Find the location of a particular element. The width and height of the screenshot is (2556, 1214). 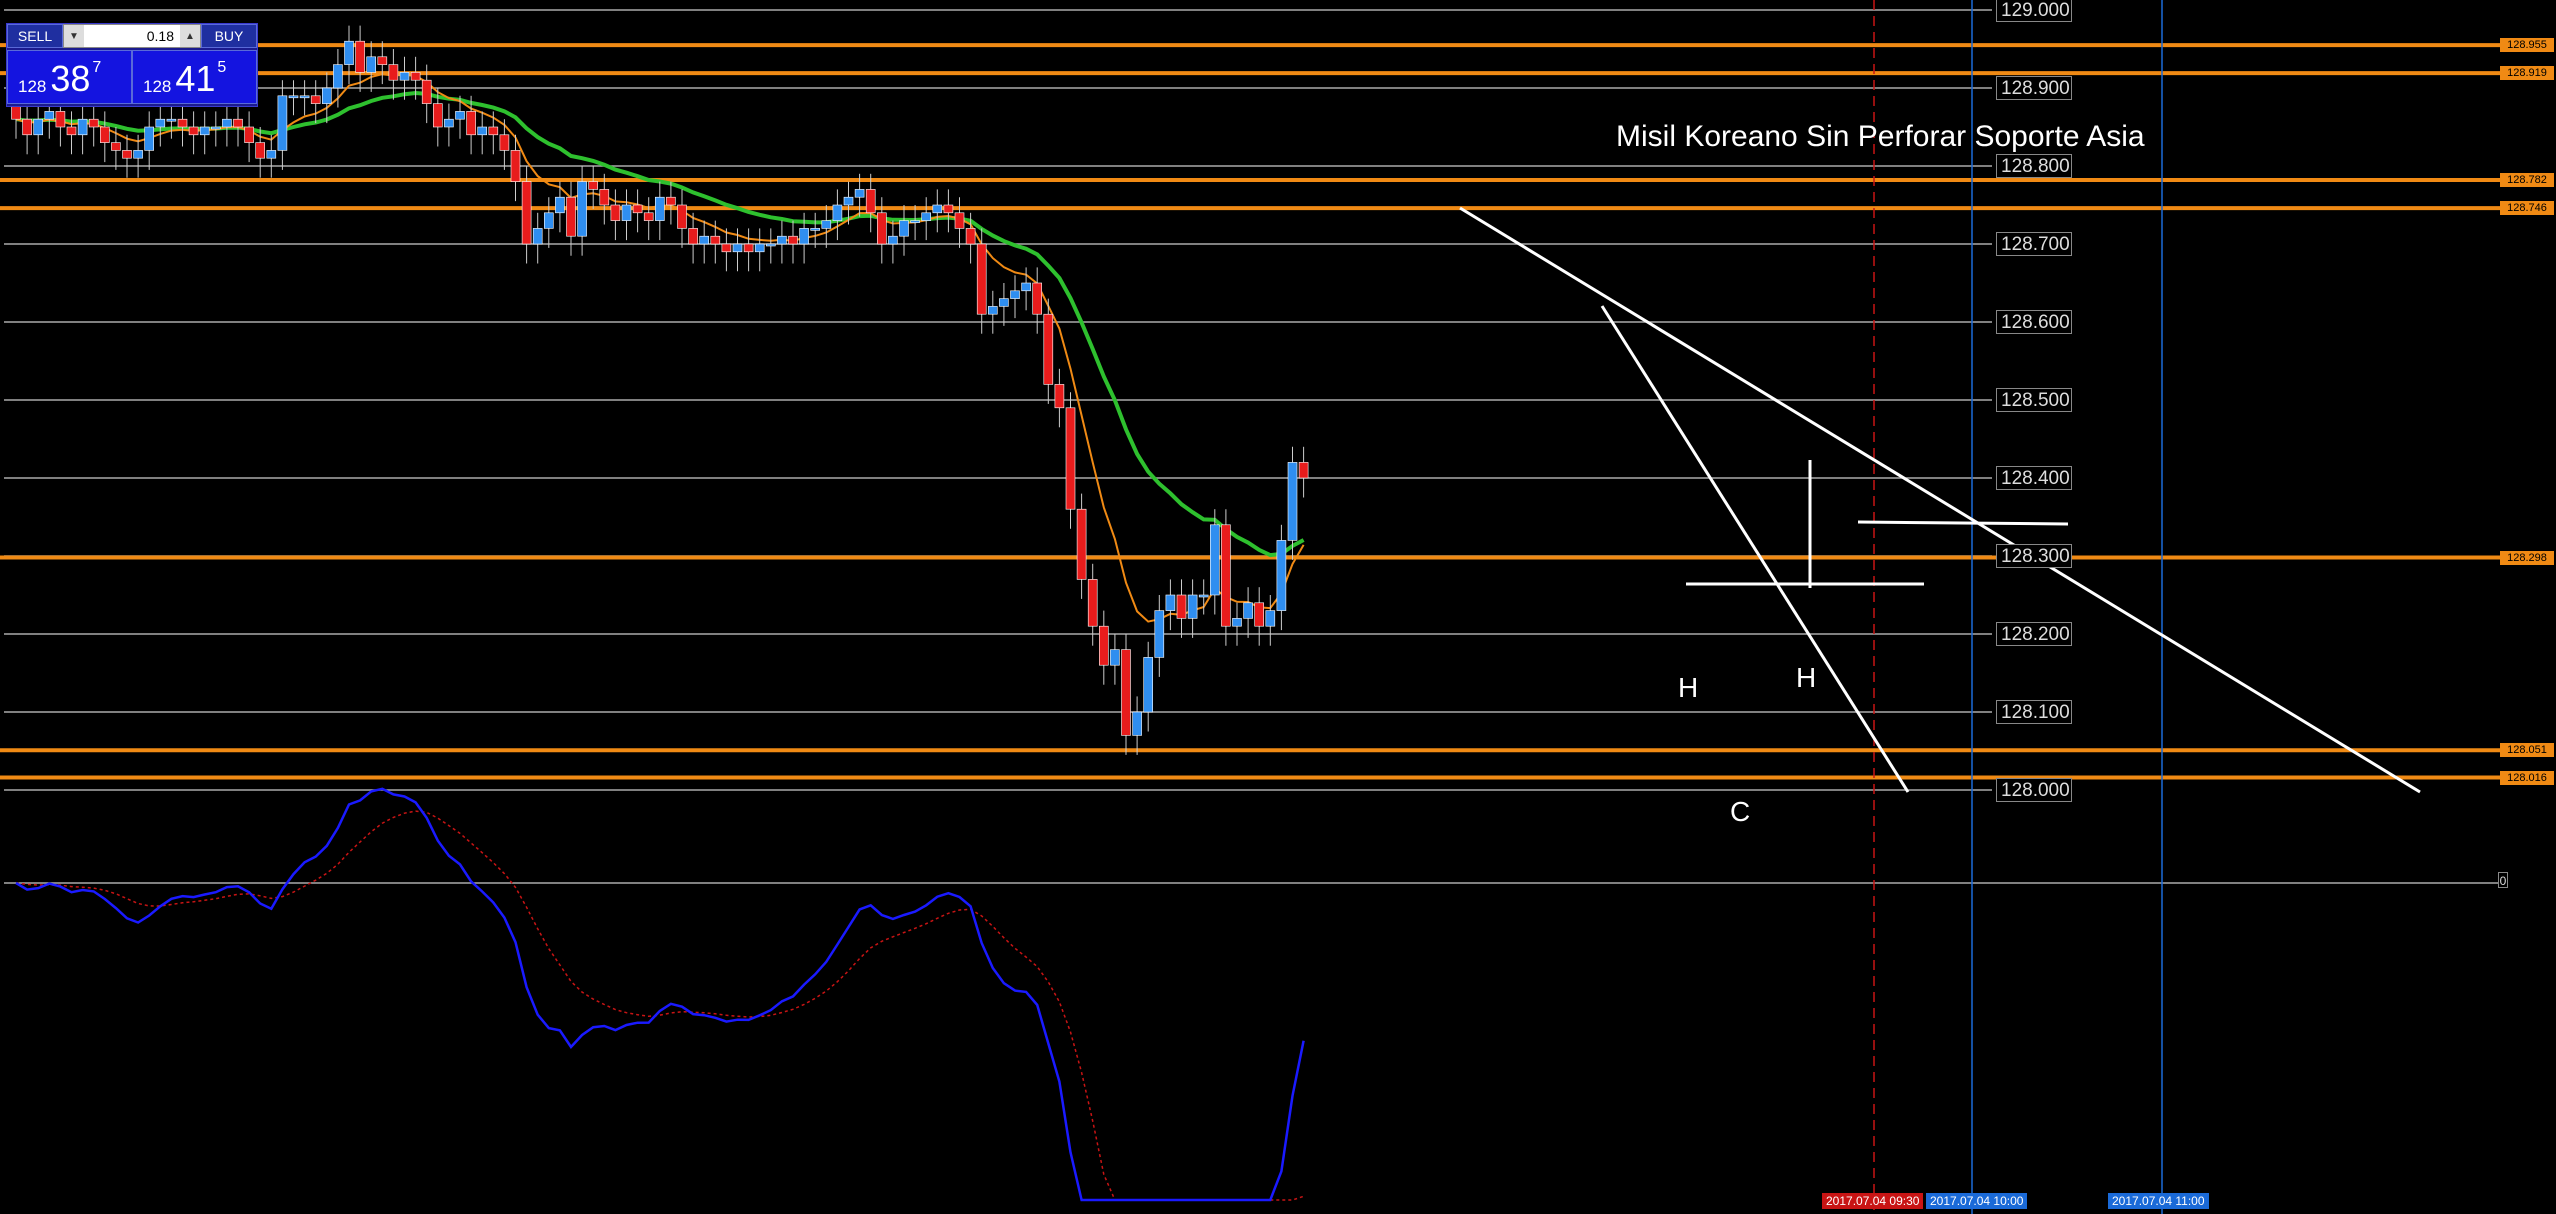

price-axis-label: 128.000 is located at coordinates (2034, 790).